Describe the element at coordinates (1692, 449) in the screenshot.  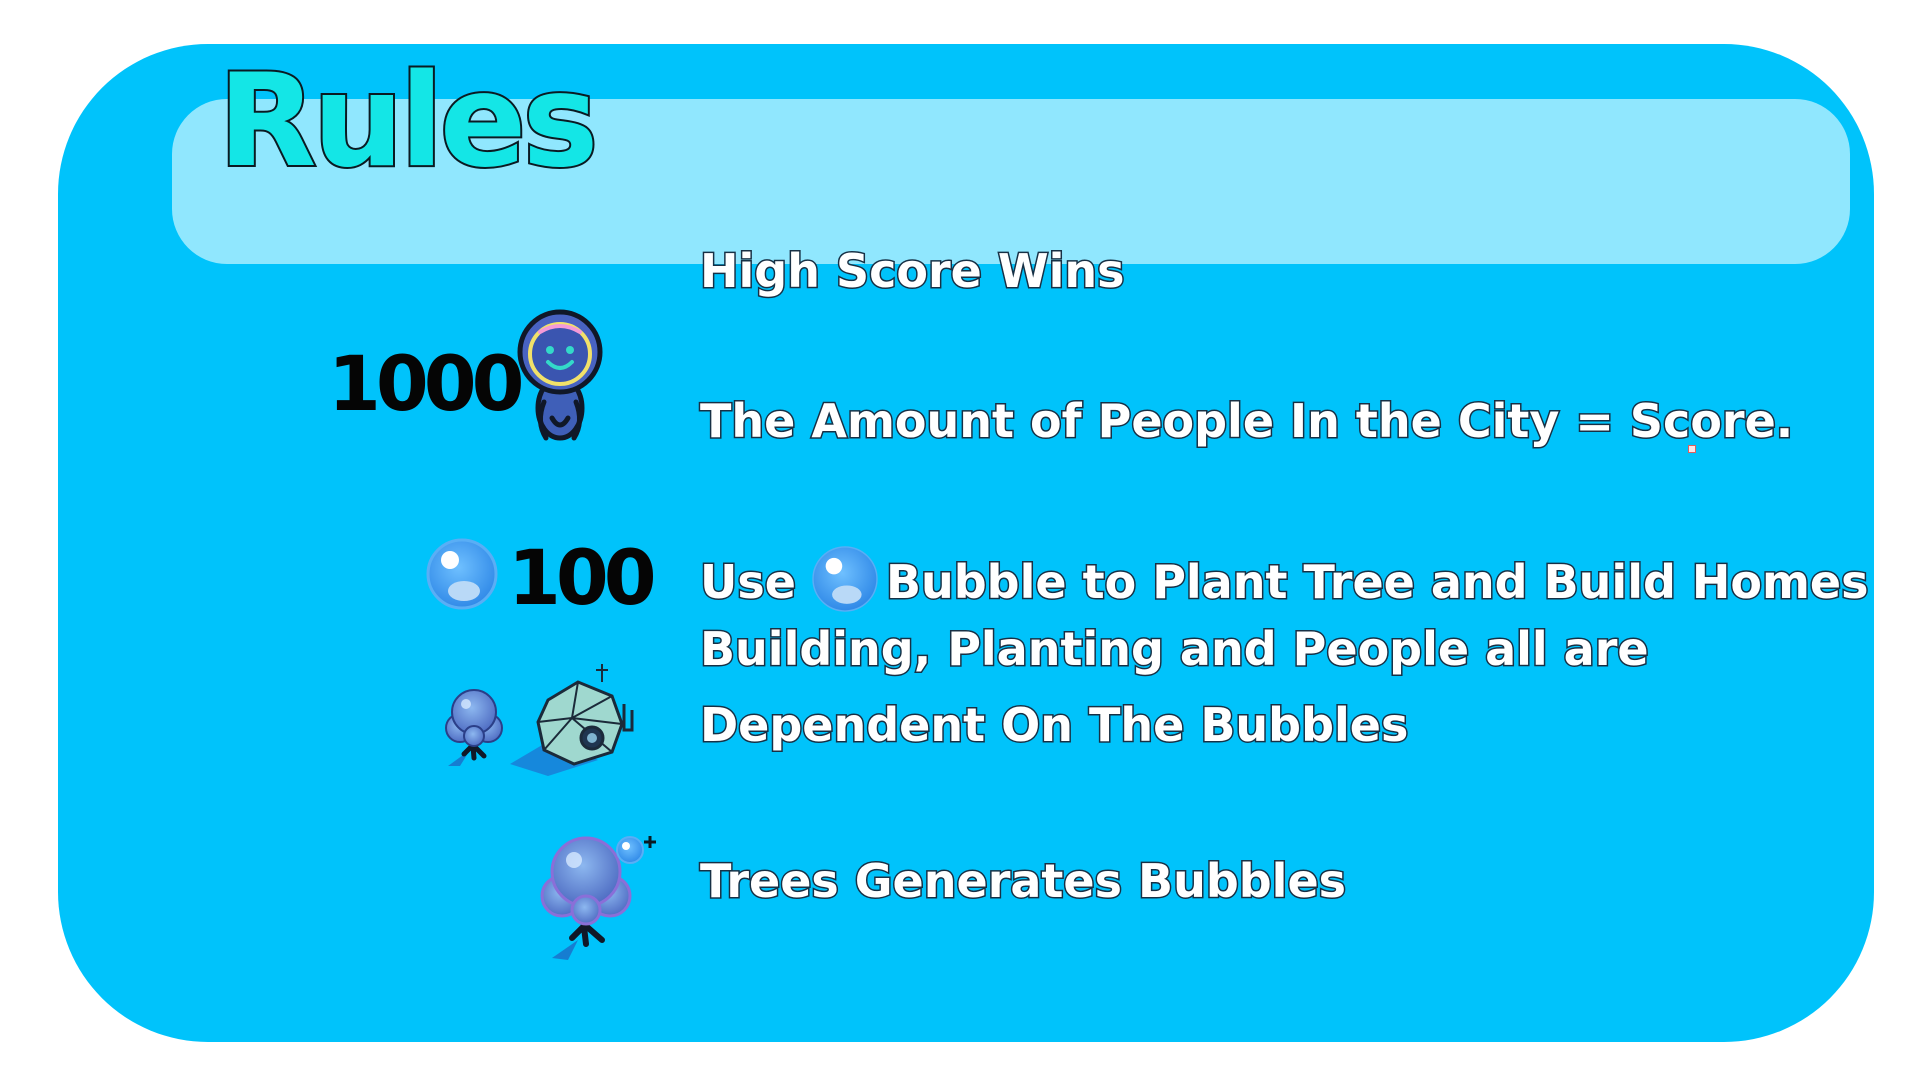
I see `cursor-dot` at that location.